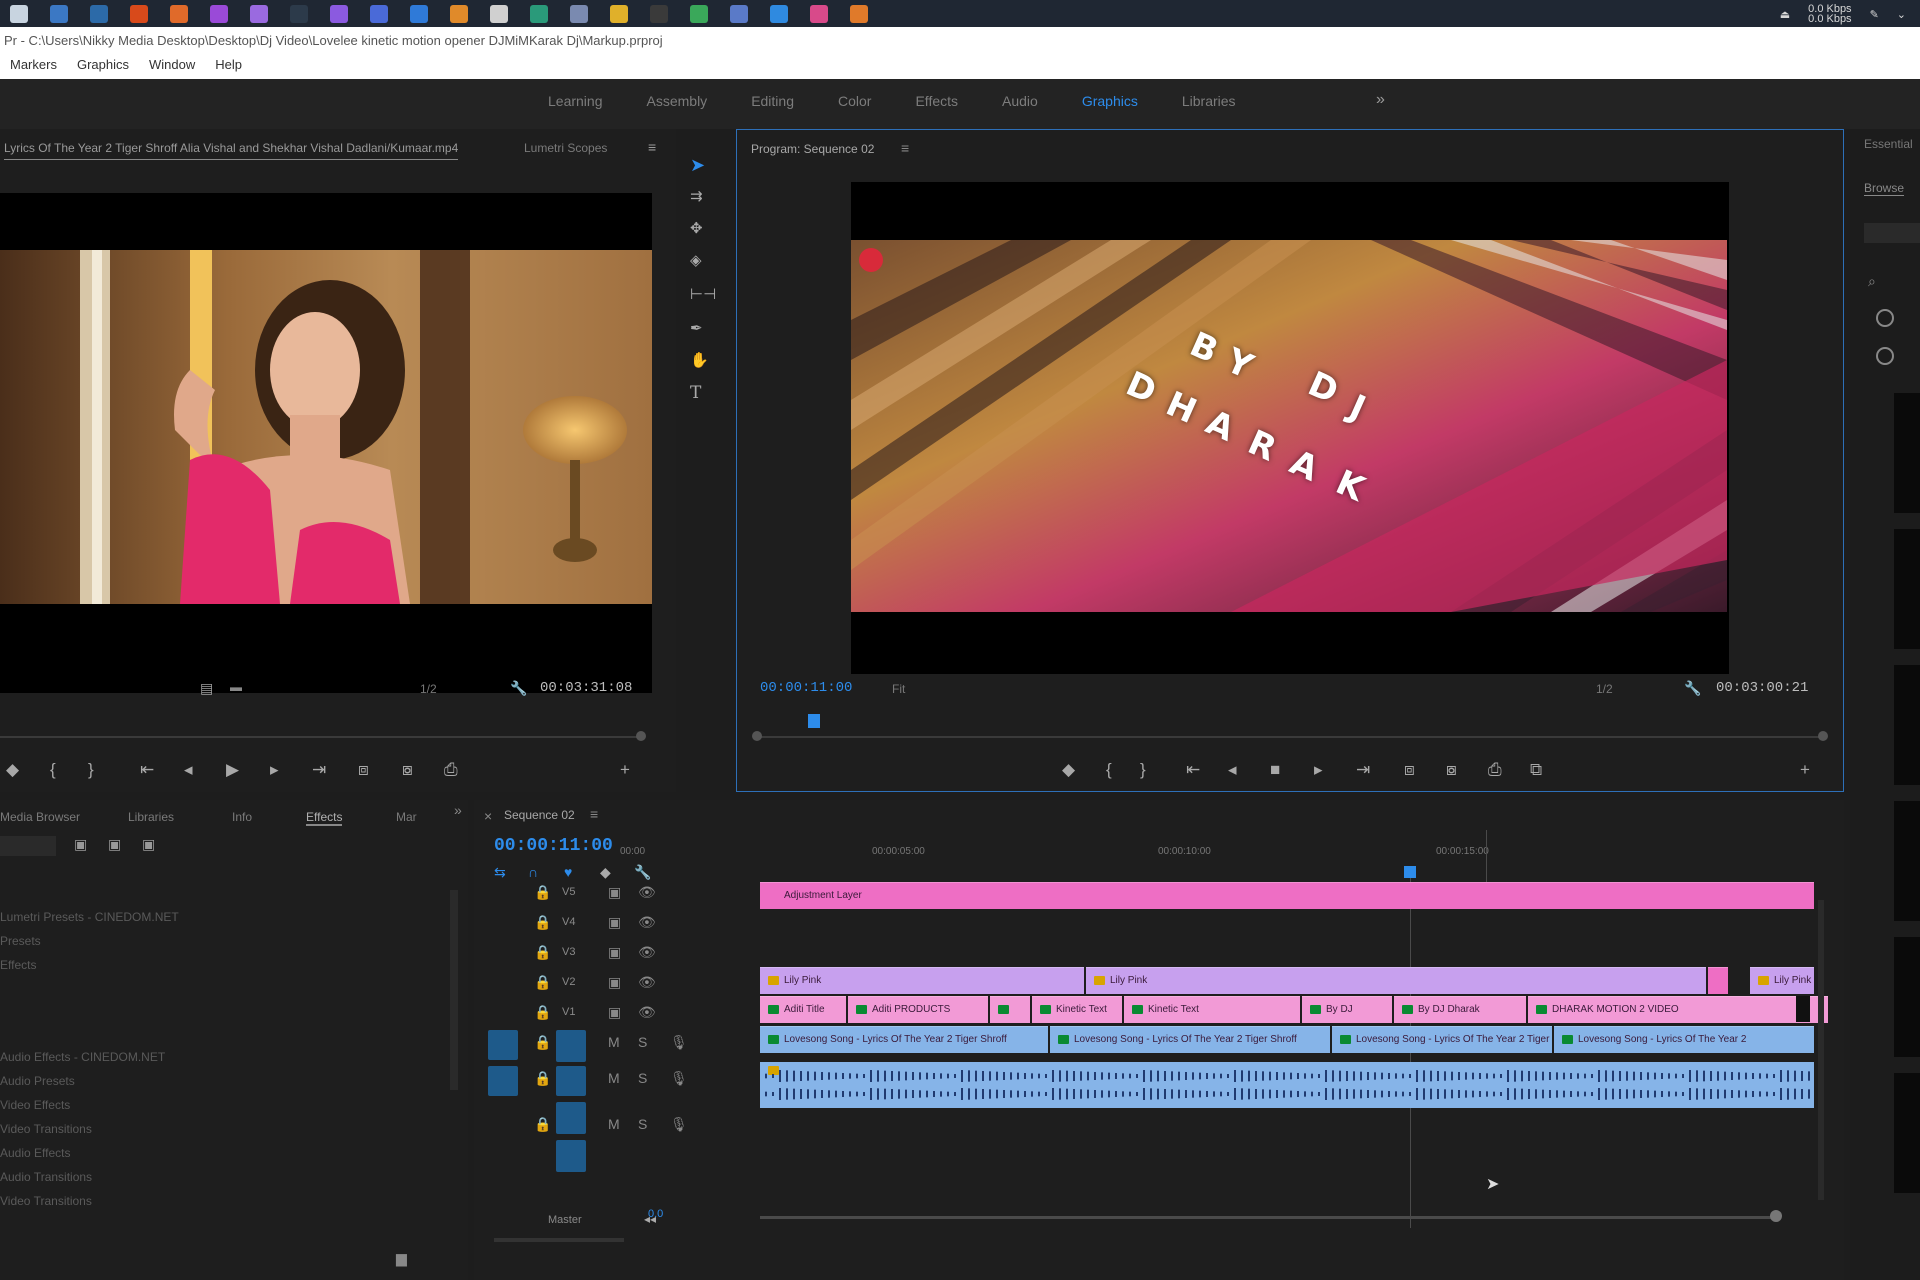  What do you see at coordinates (503, 1081) in the screenshot?
I see `source-patch-button` at bounding box center [503, 1081].